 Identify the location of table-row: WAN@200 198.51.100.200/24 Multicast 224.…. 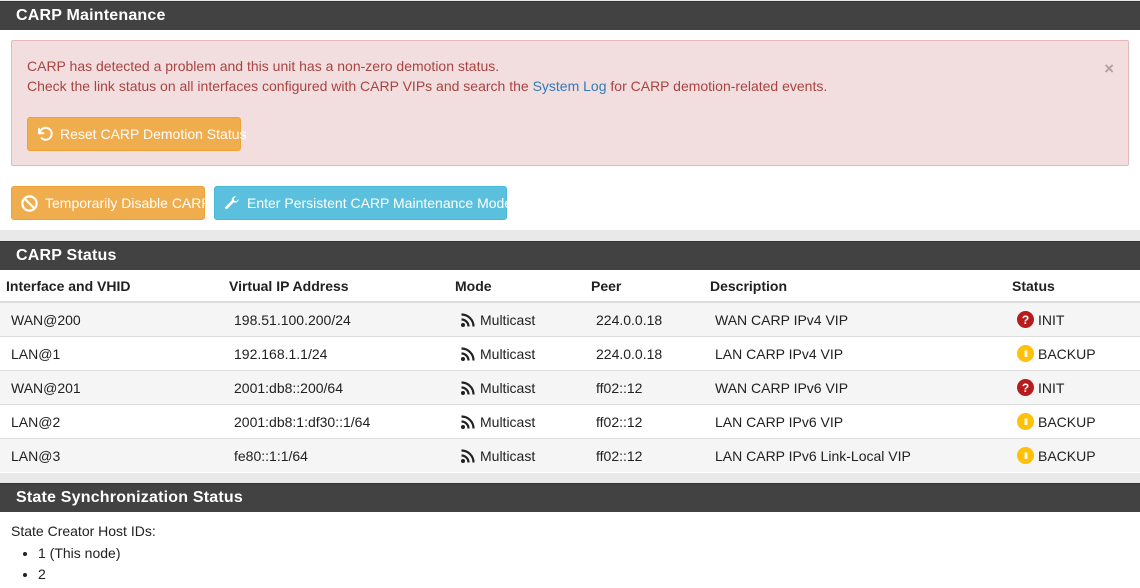
(570, 319).